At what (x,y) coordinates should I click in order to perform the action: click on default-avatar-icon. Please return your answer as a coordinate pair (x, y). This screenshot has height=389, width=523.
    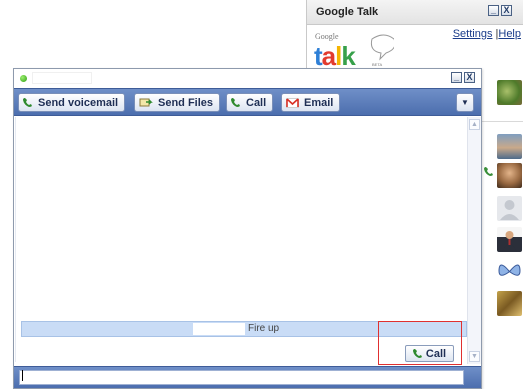
    Looking at the image, I should click on (509, 210).